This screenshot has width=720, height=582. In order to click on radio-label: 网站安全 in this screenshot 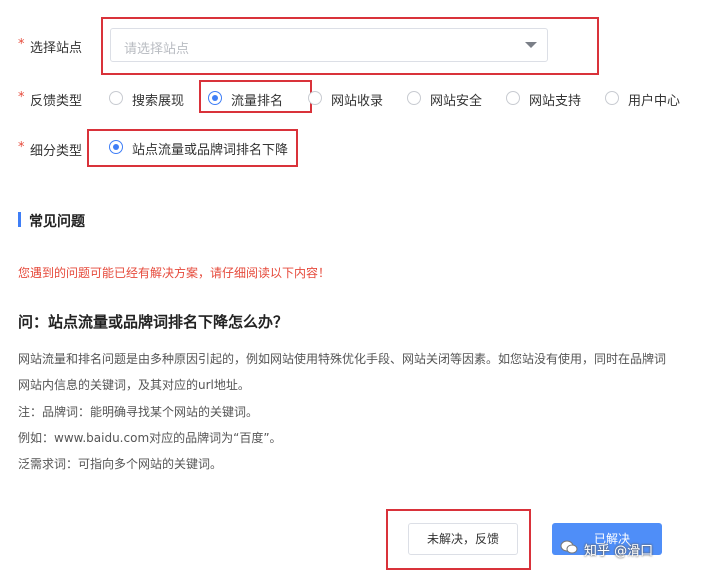, I will do `click(456, 99)`.